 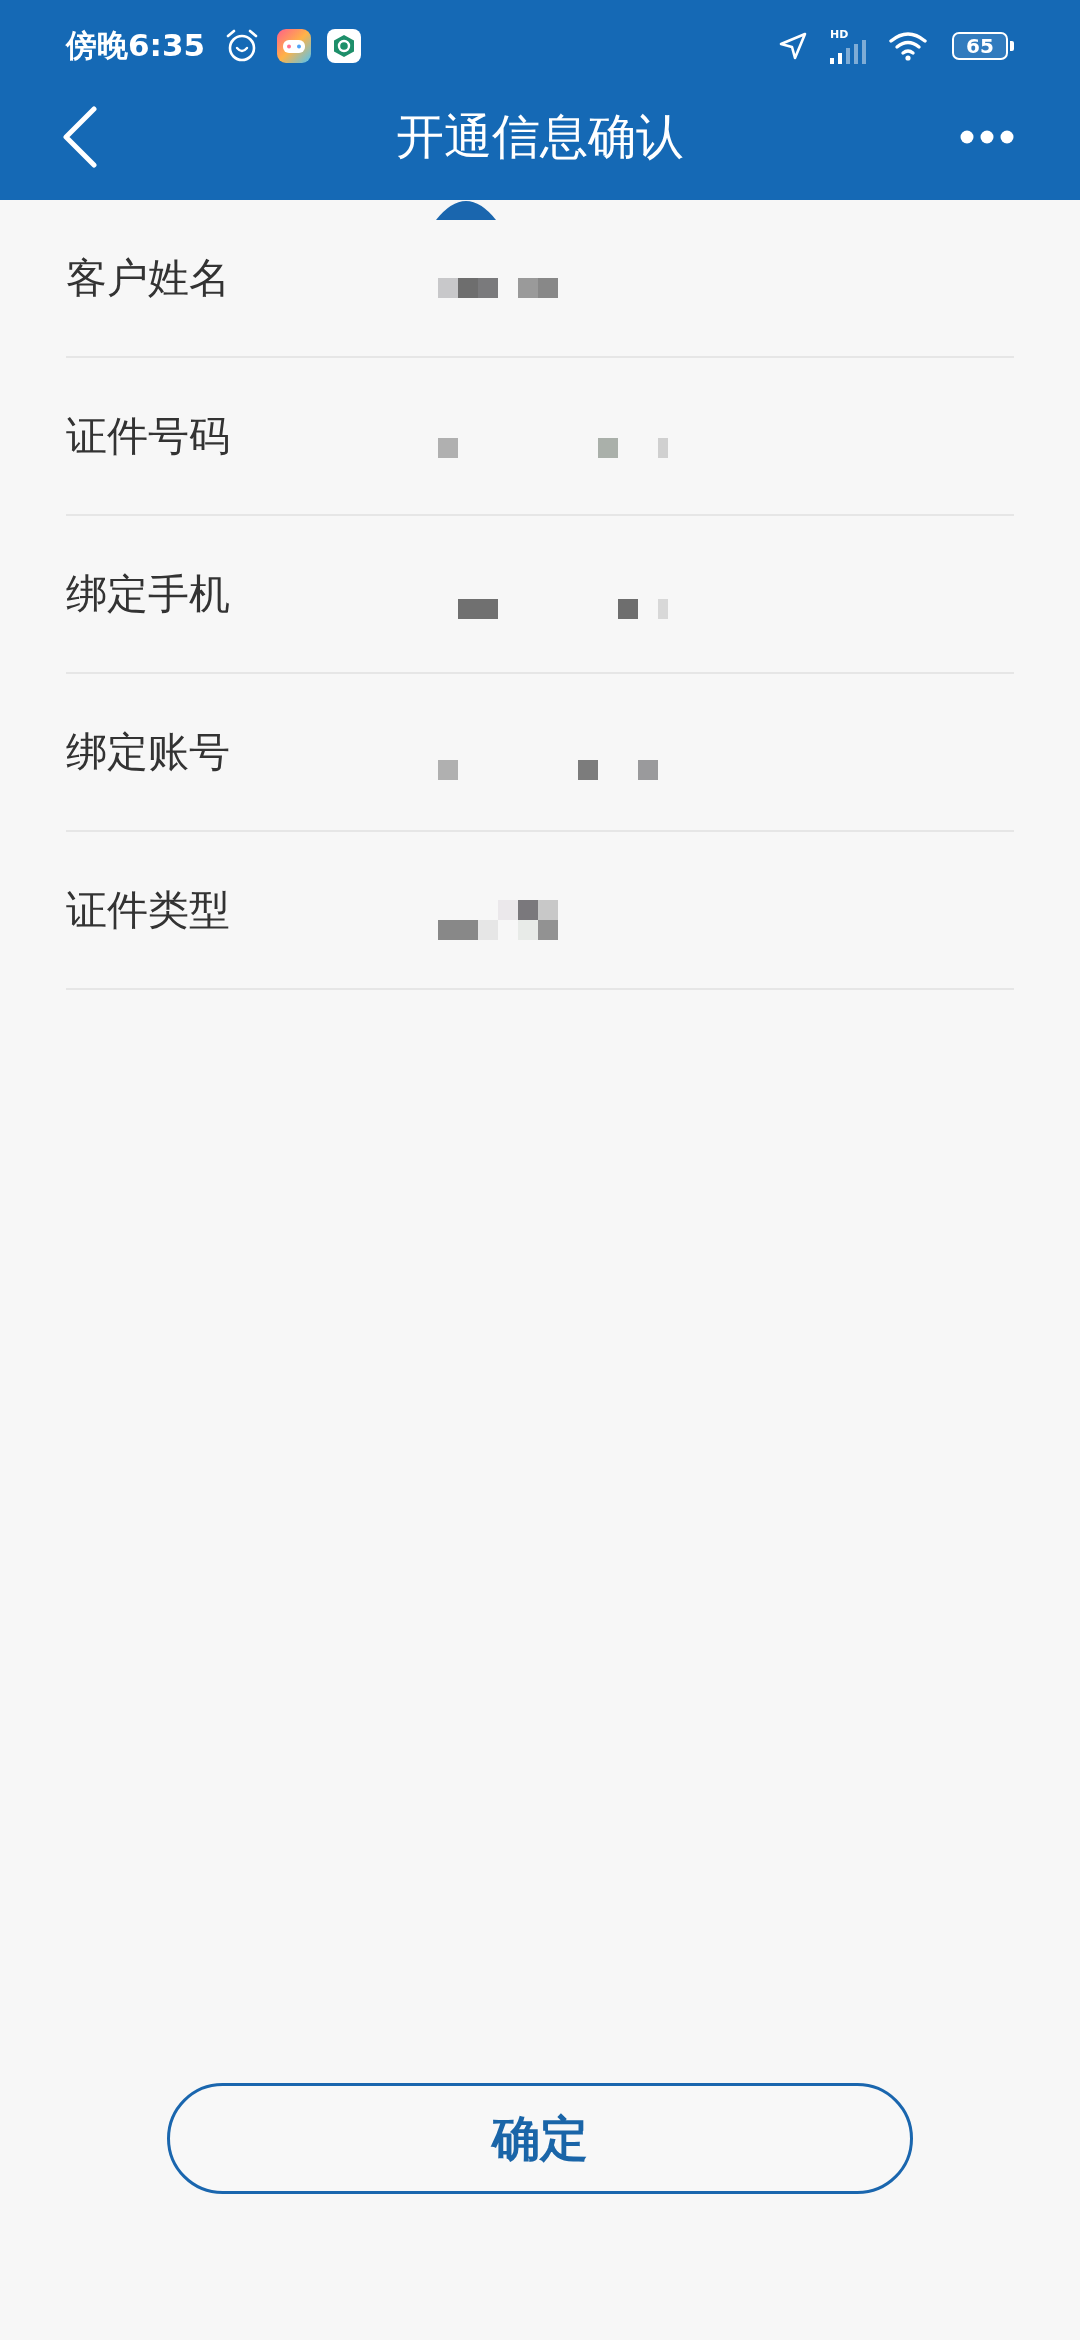 I want to click on back-chevron-icon, so click(x=80, y=137).